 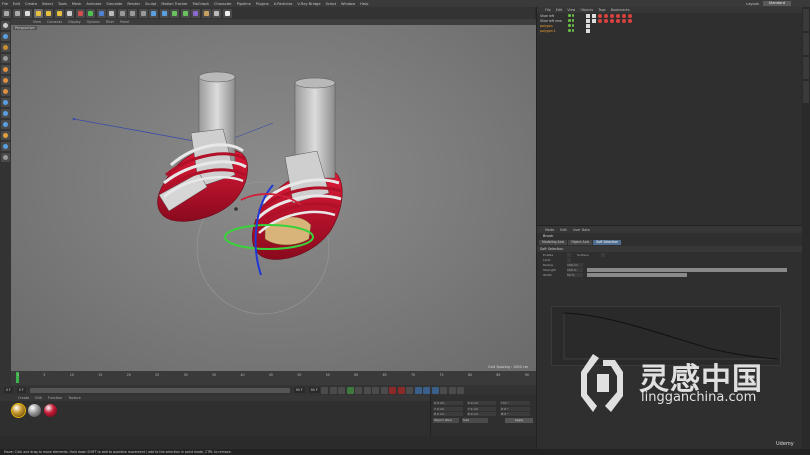 What do you see at coordinates (359, 390) in the screenshot?
I see `next-frame-button` at bounding box center [359, 390].